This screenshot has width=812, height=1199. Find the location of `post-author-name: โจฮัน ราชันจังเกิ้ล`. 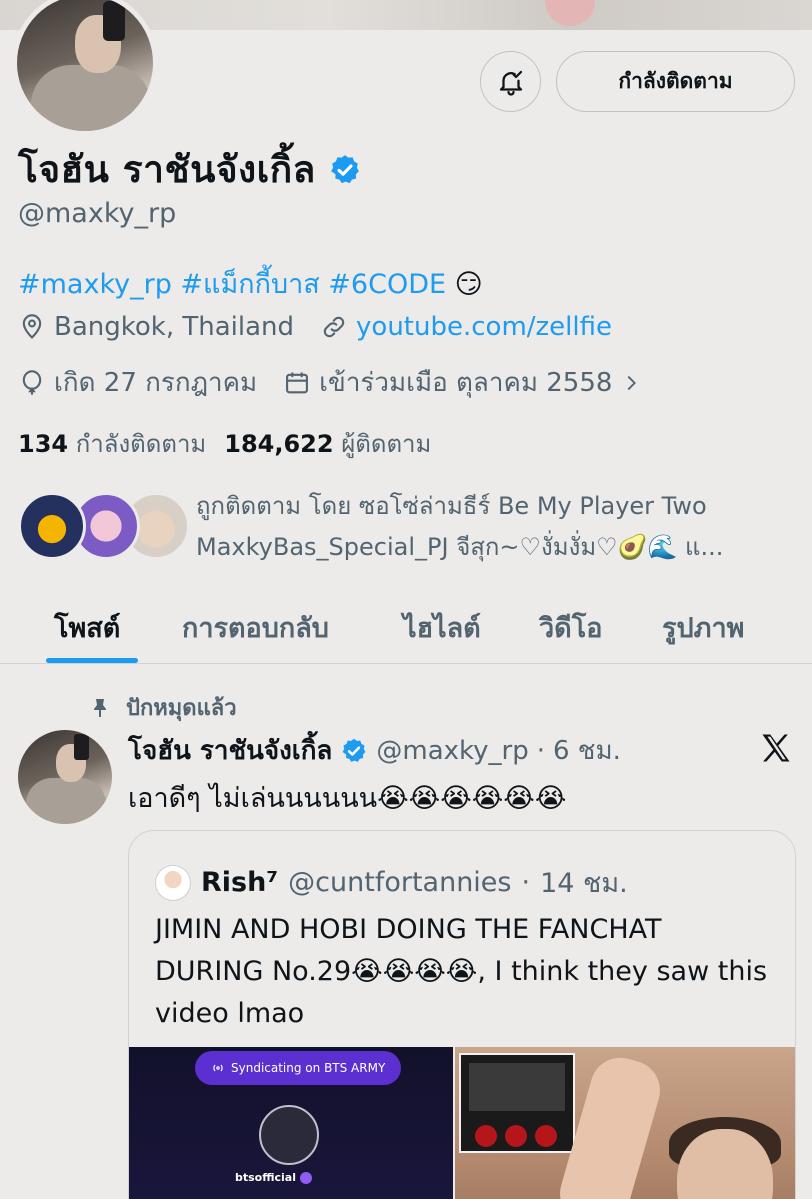

post-author-name: โจฮัน ราชันจังเกิ้ล is located at coordinates (230, 750).